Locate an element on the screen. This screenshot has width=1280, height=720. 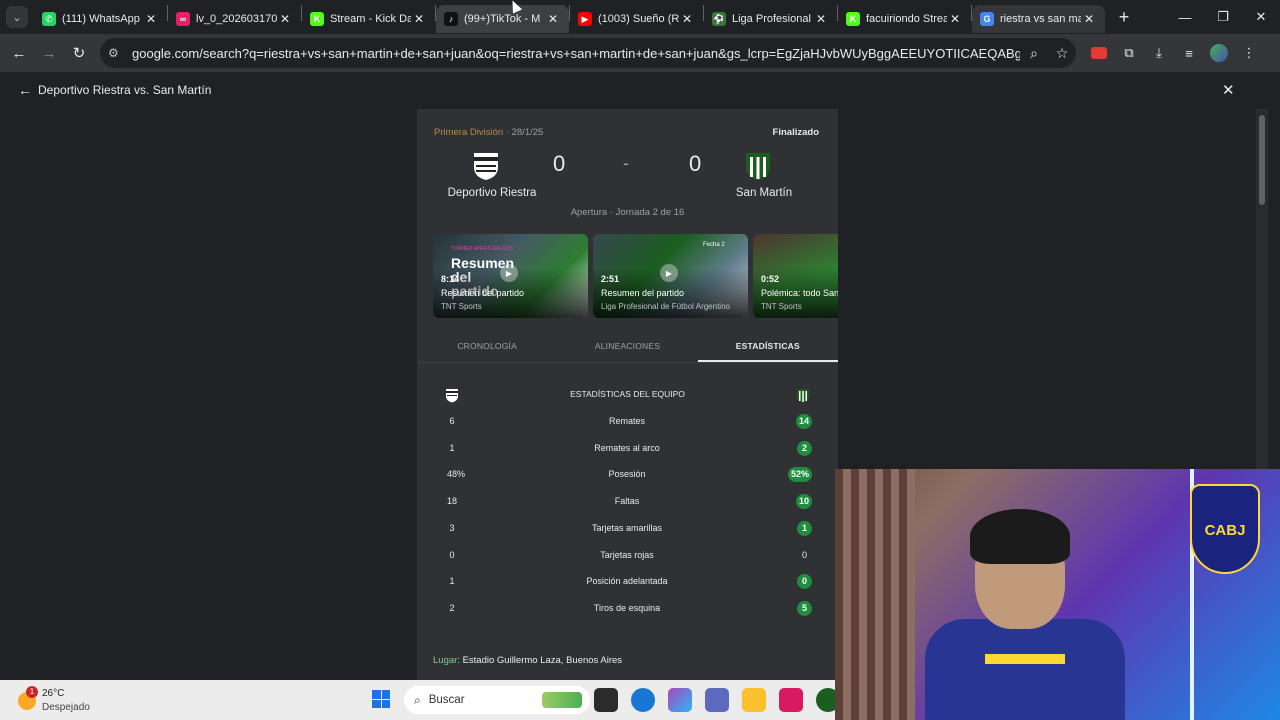
webcam-curtain is located at coordinates (875, 594).